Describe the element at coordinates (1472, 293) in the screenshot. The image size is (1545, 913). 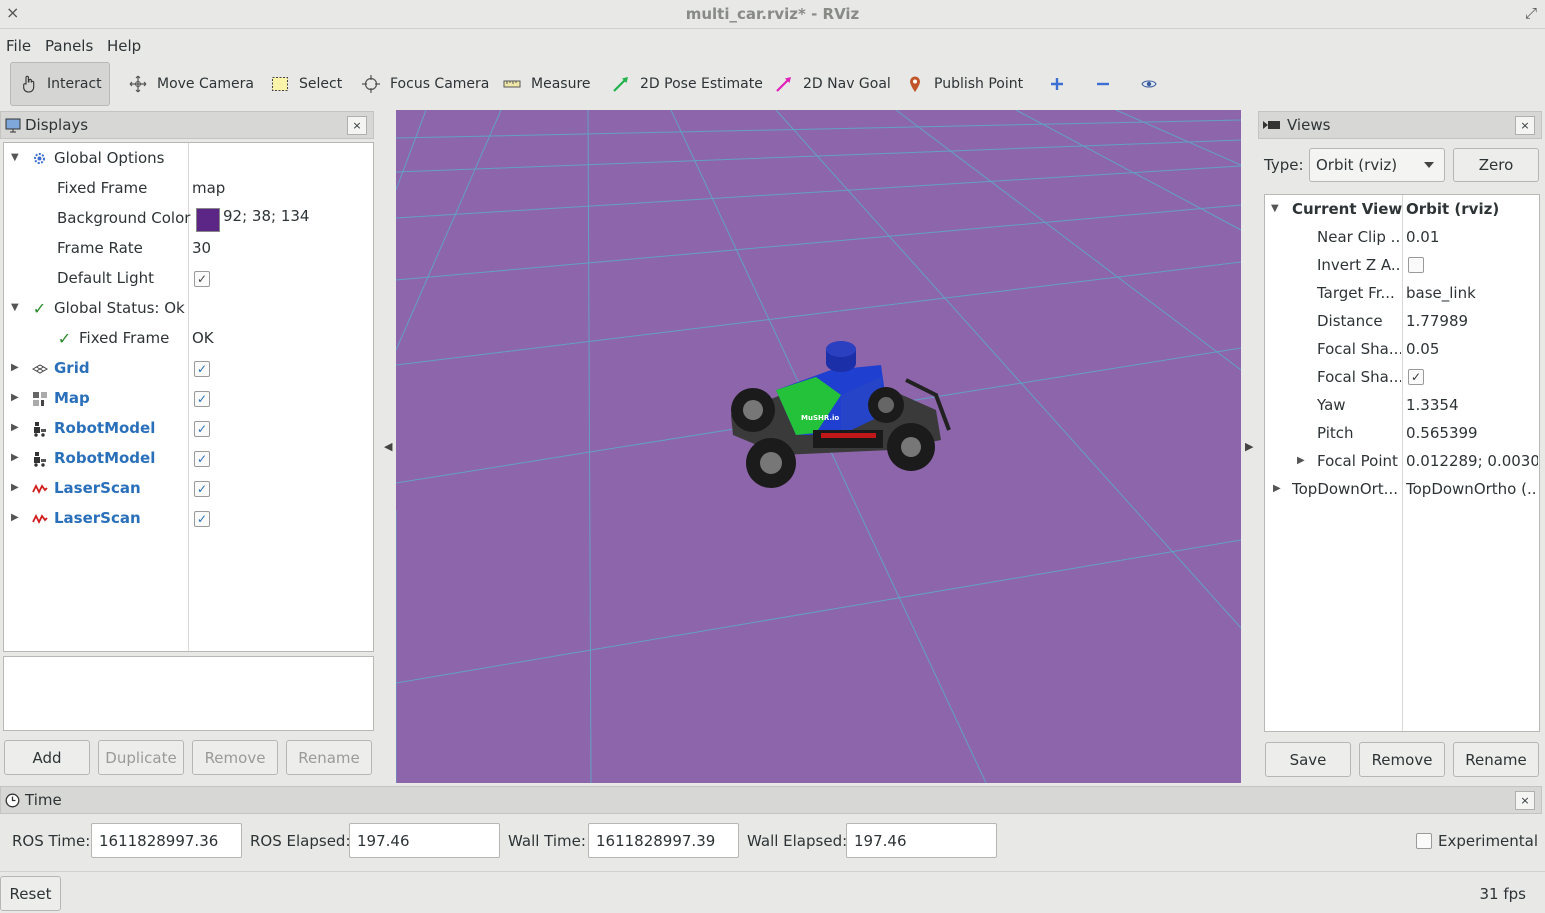
I see `prop-value: base_link` at that location.